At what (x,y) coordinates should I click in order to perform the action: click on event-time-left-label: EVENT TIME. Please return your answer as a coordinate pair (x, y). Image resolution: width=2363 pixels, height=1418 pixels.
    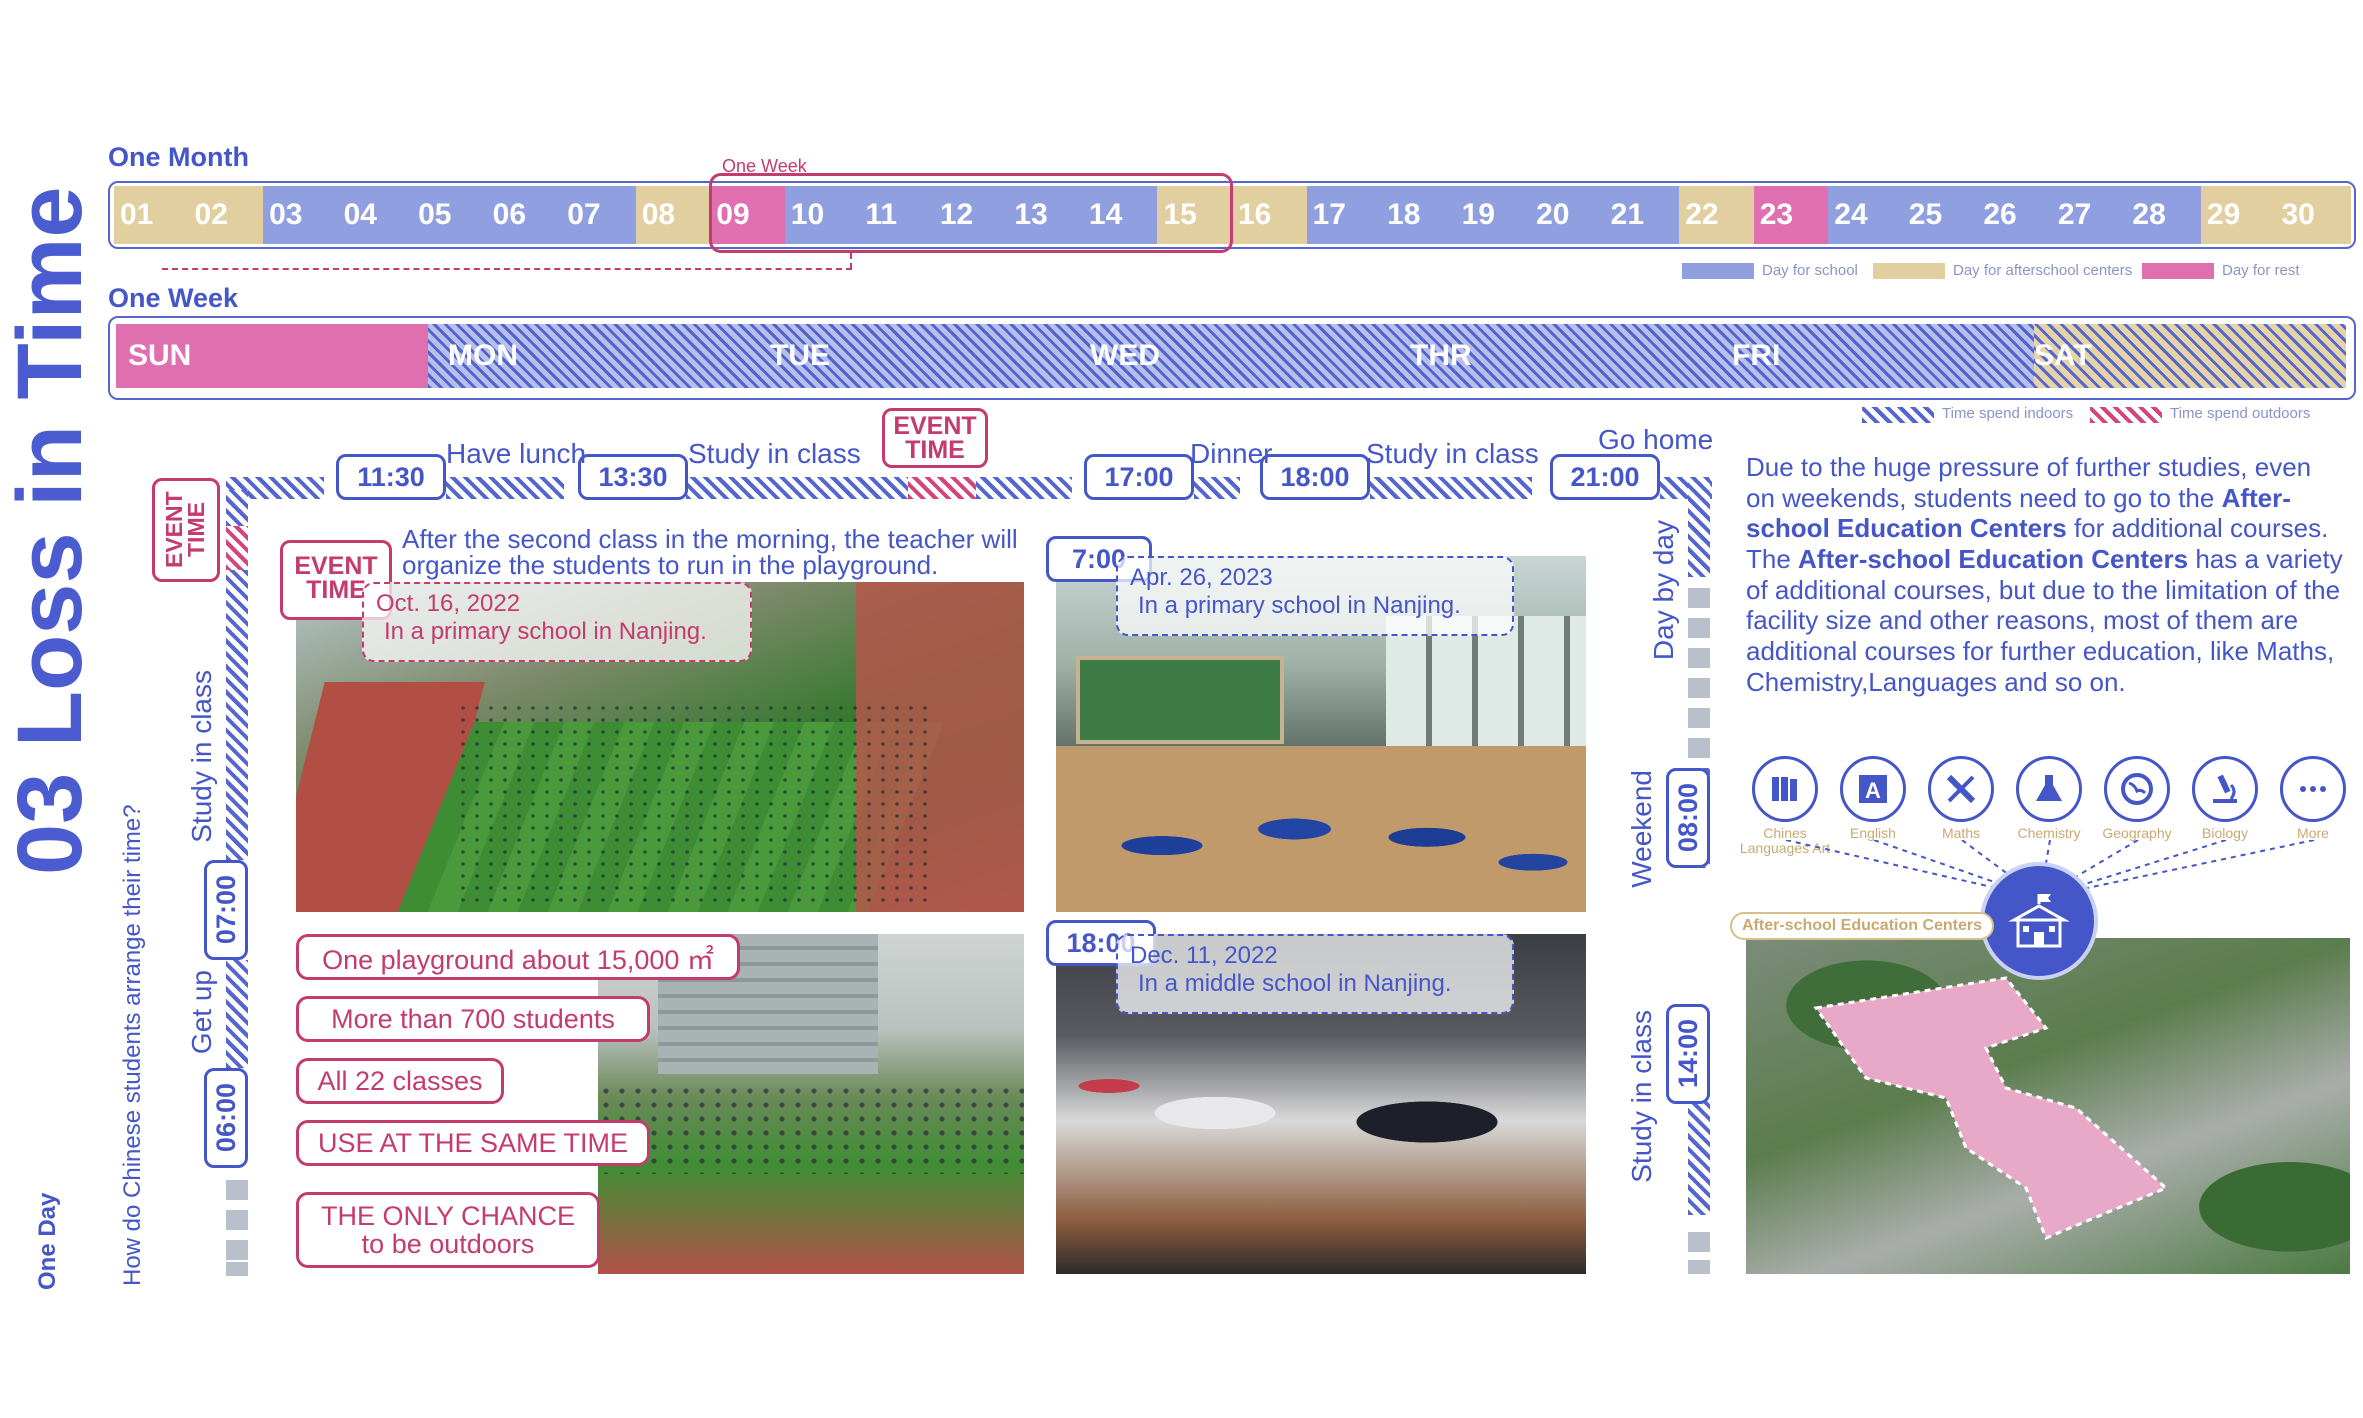
    Looking at the image, I should click on (185, 530).